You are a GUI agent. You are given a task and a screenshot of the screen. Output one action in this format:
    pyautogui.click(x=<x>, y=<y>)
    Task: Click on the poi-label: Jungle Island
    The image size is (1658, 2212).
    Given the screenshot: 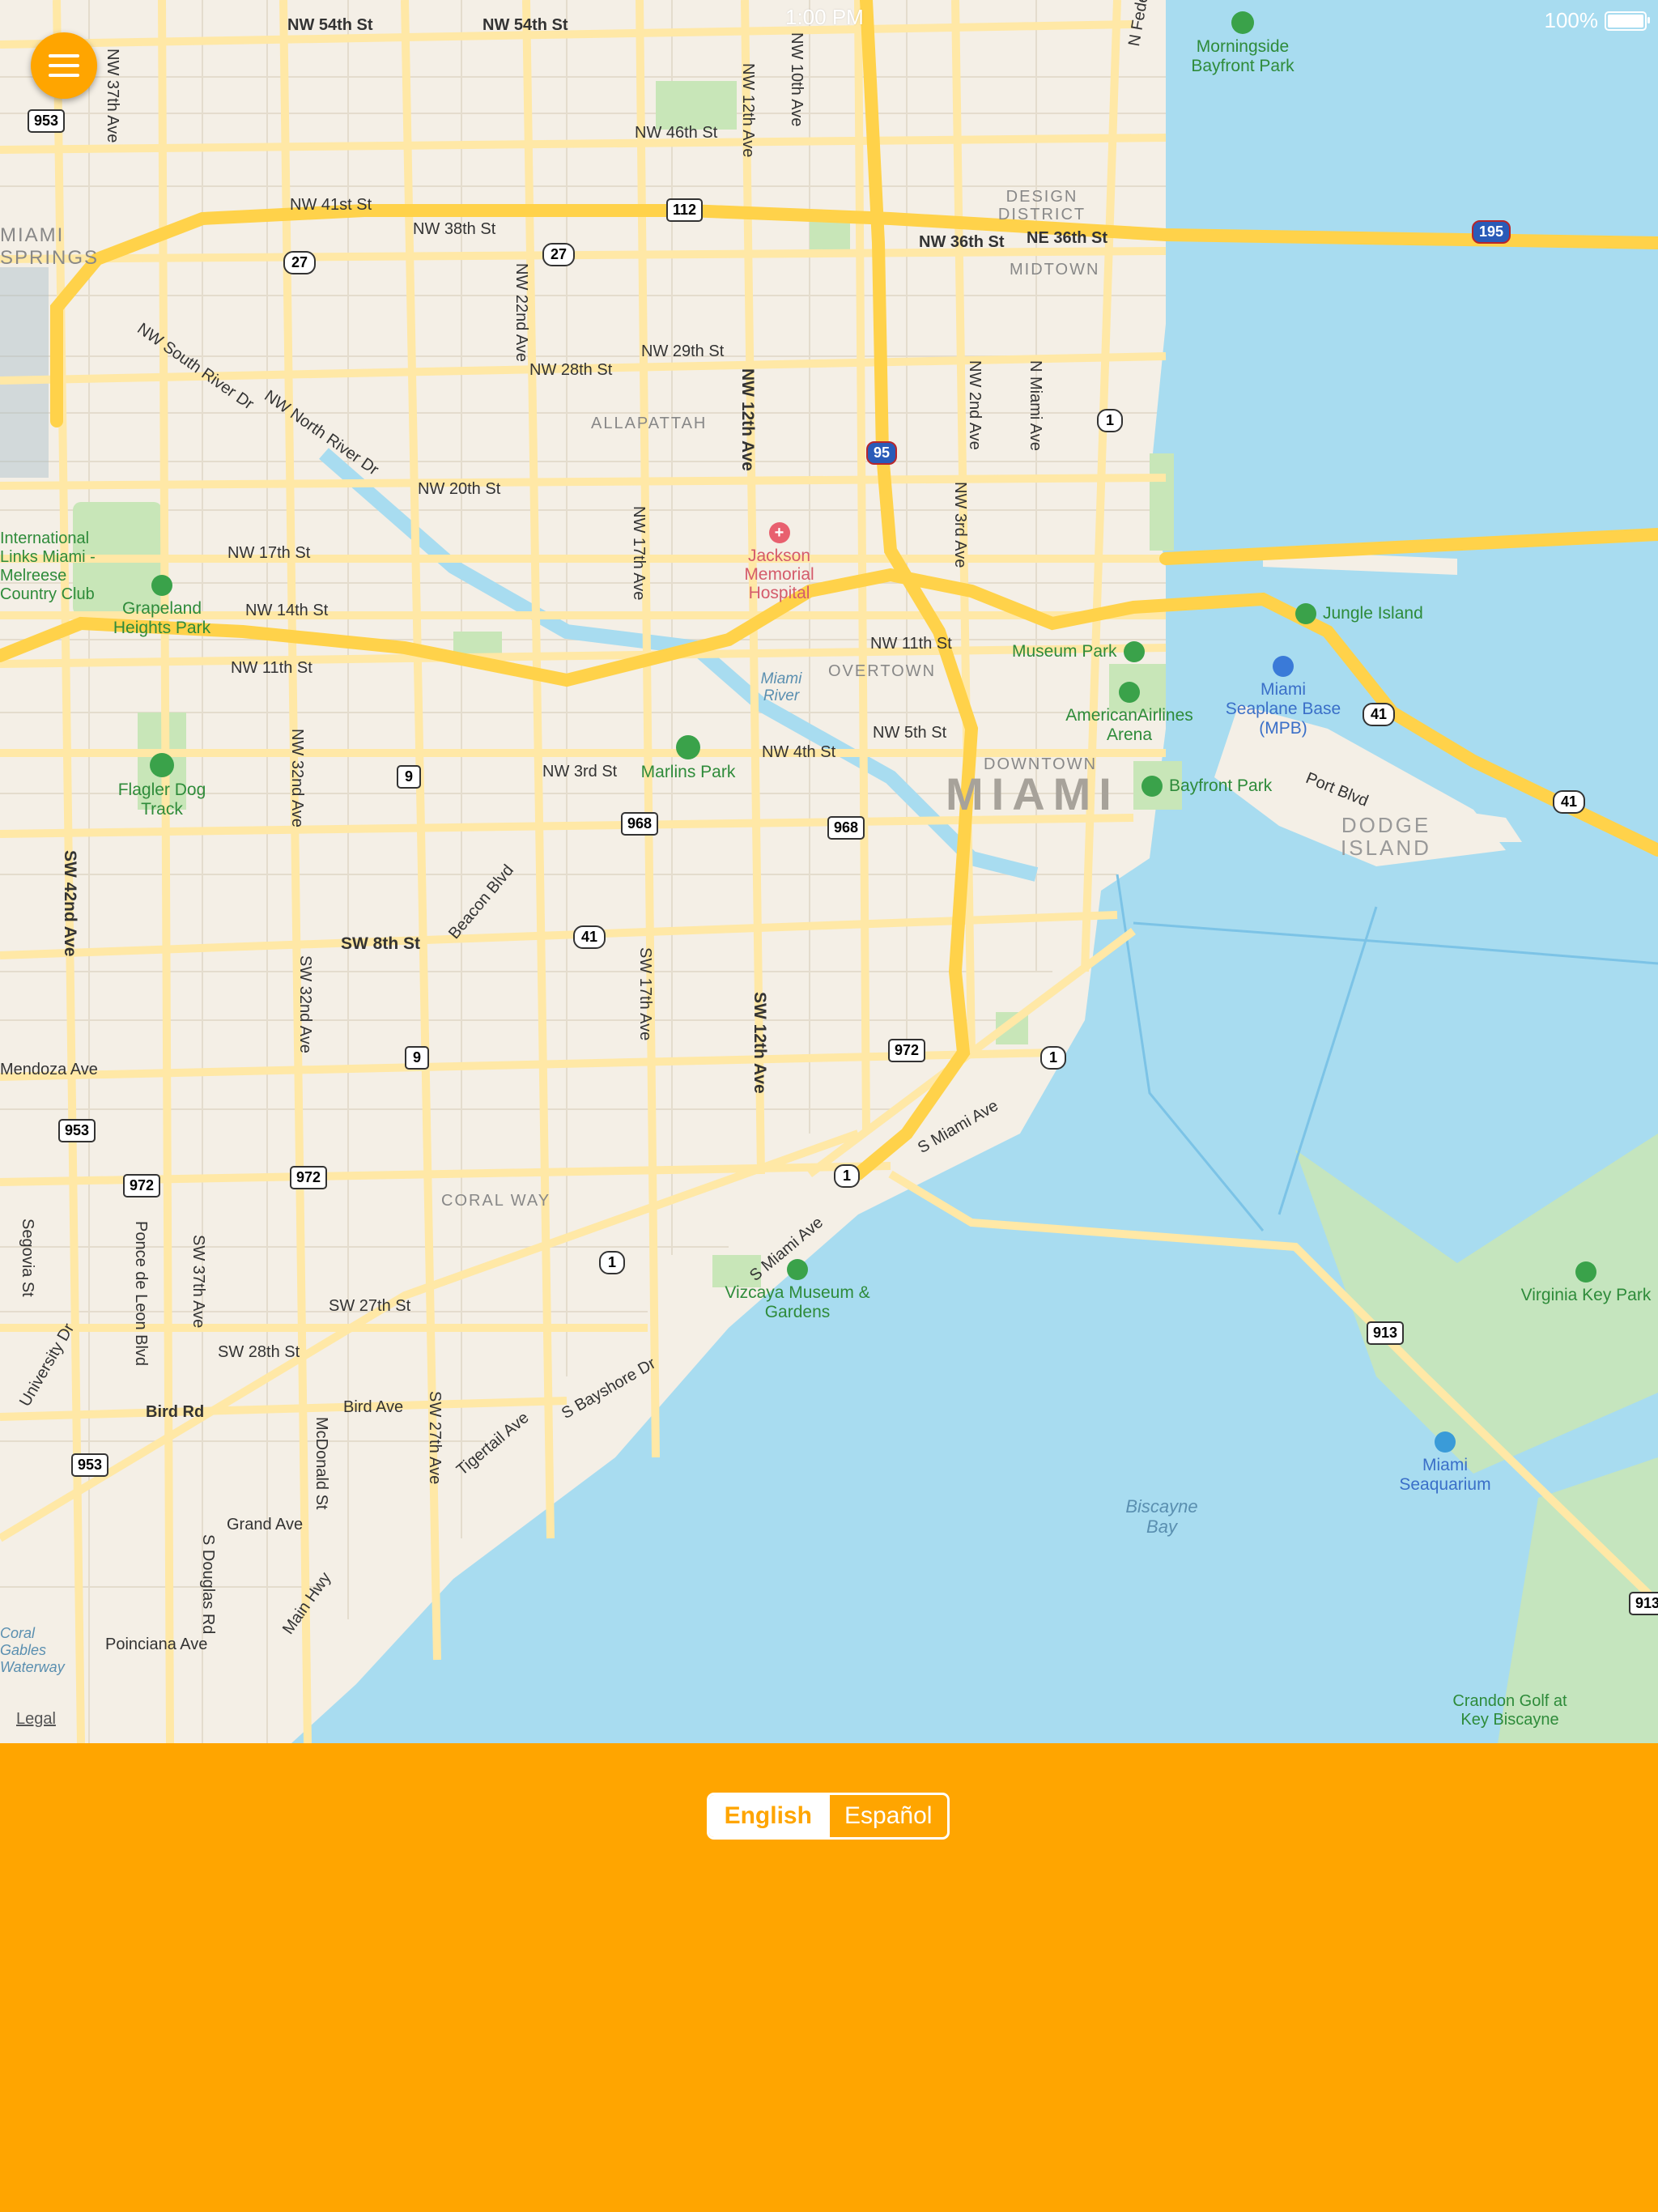 What is the action you would take?
    pyautogui.click(x=1373, y=614)
    